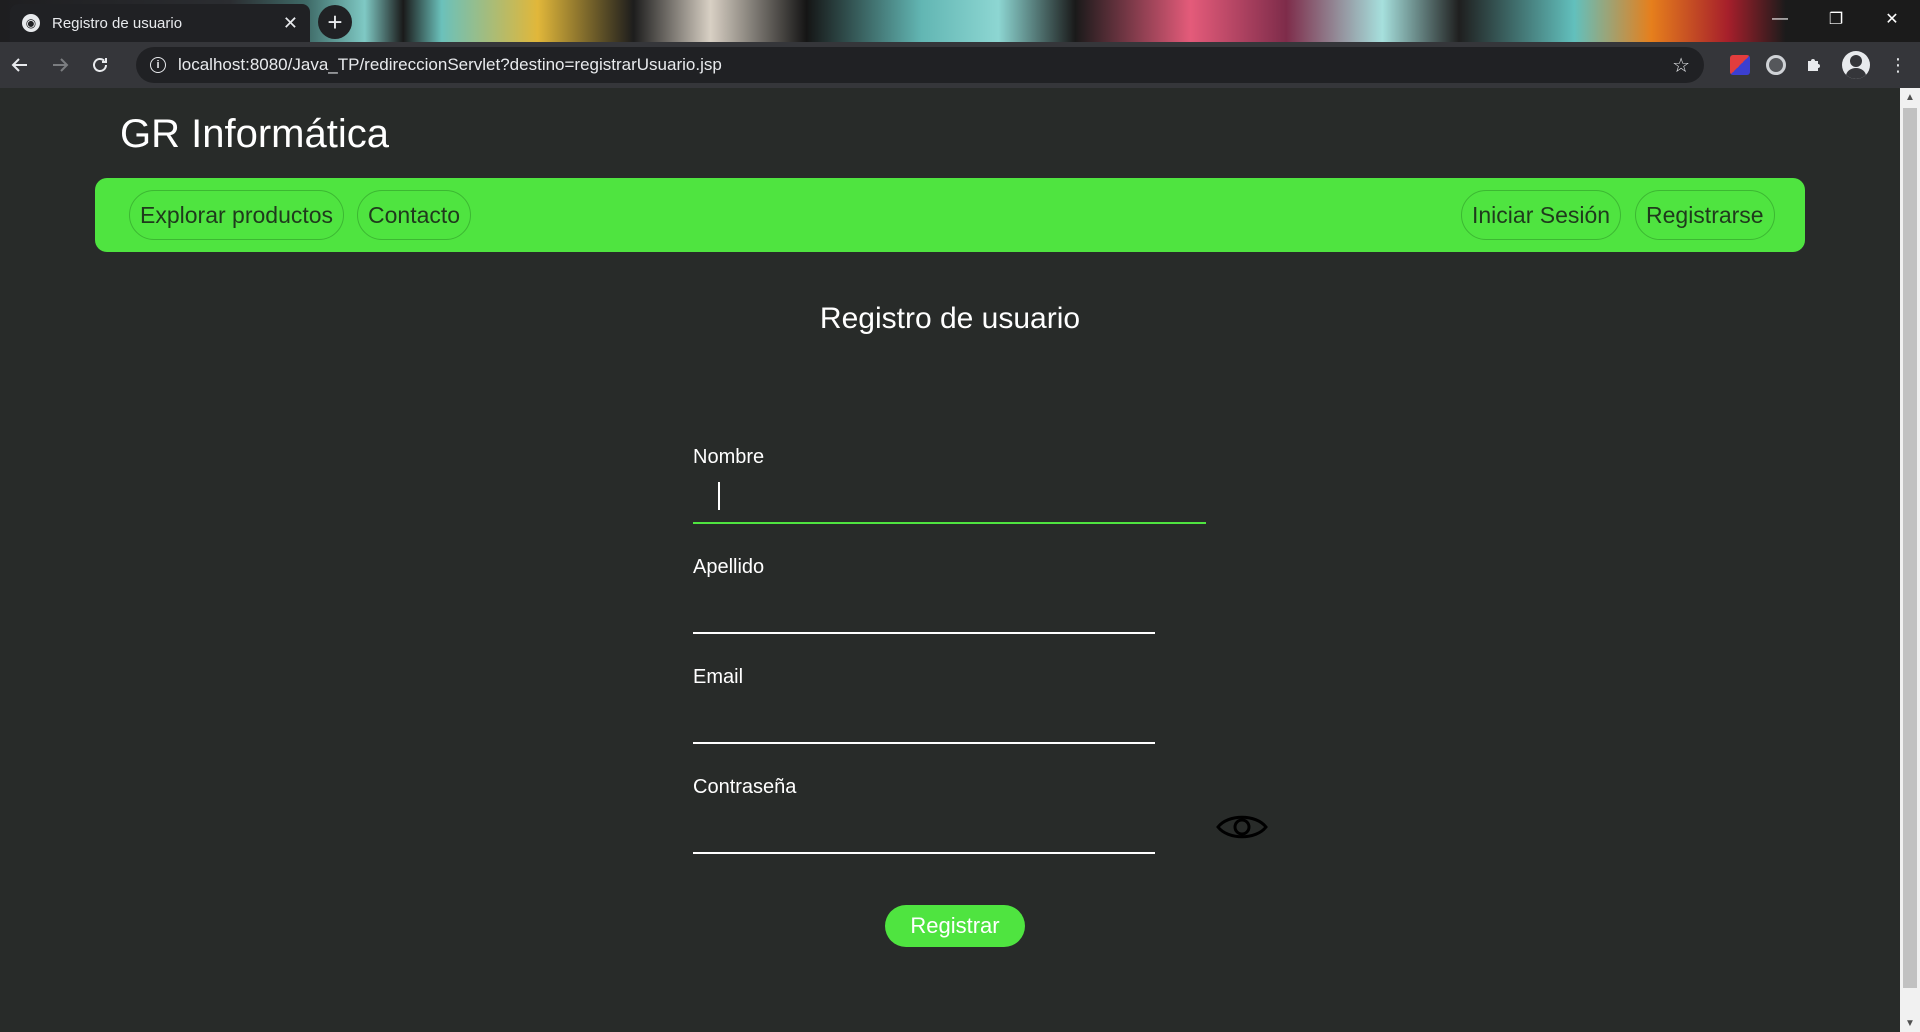 This screenshot has width=1920, height=1032. What do you see at coordinates (949, 502) in the screenshot?
I see `nombre-input` at bounding box center [949, 502].